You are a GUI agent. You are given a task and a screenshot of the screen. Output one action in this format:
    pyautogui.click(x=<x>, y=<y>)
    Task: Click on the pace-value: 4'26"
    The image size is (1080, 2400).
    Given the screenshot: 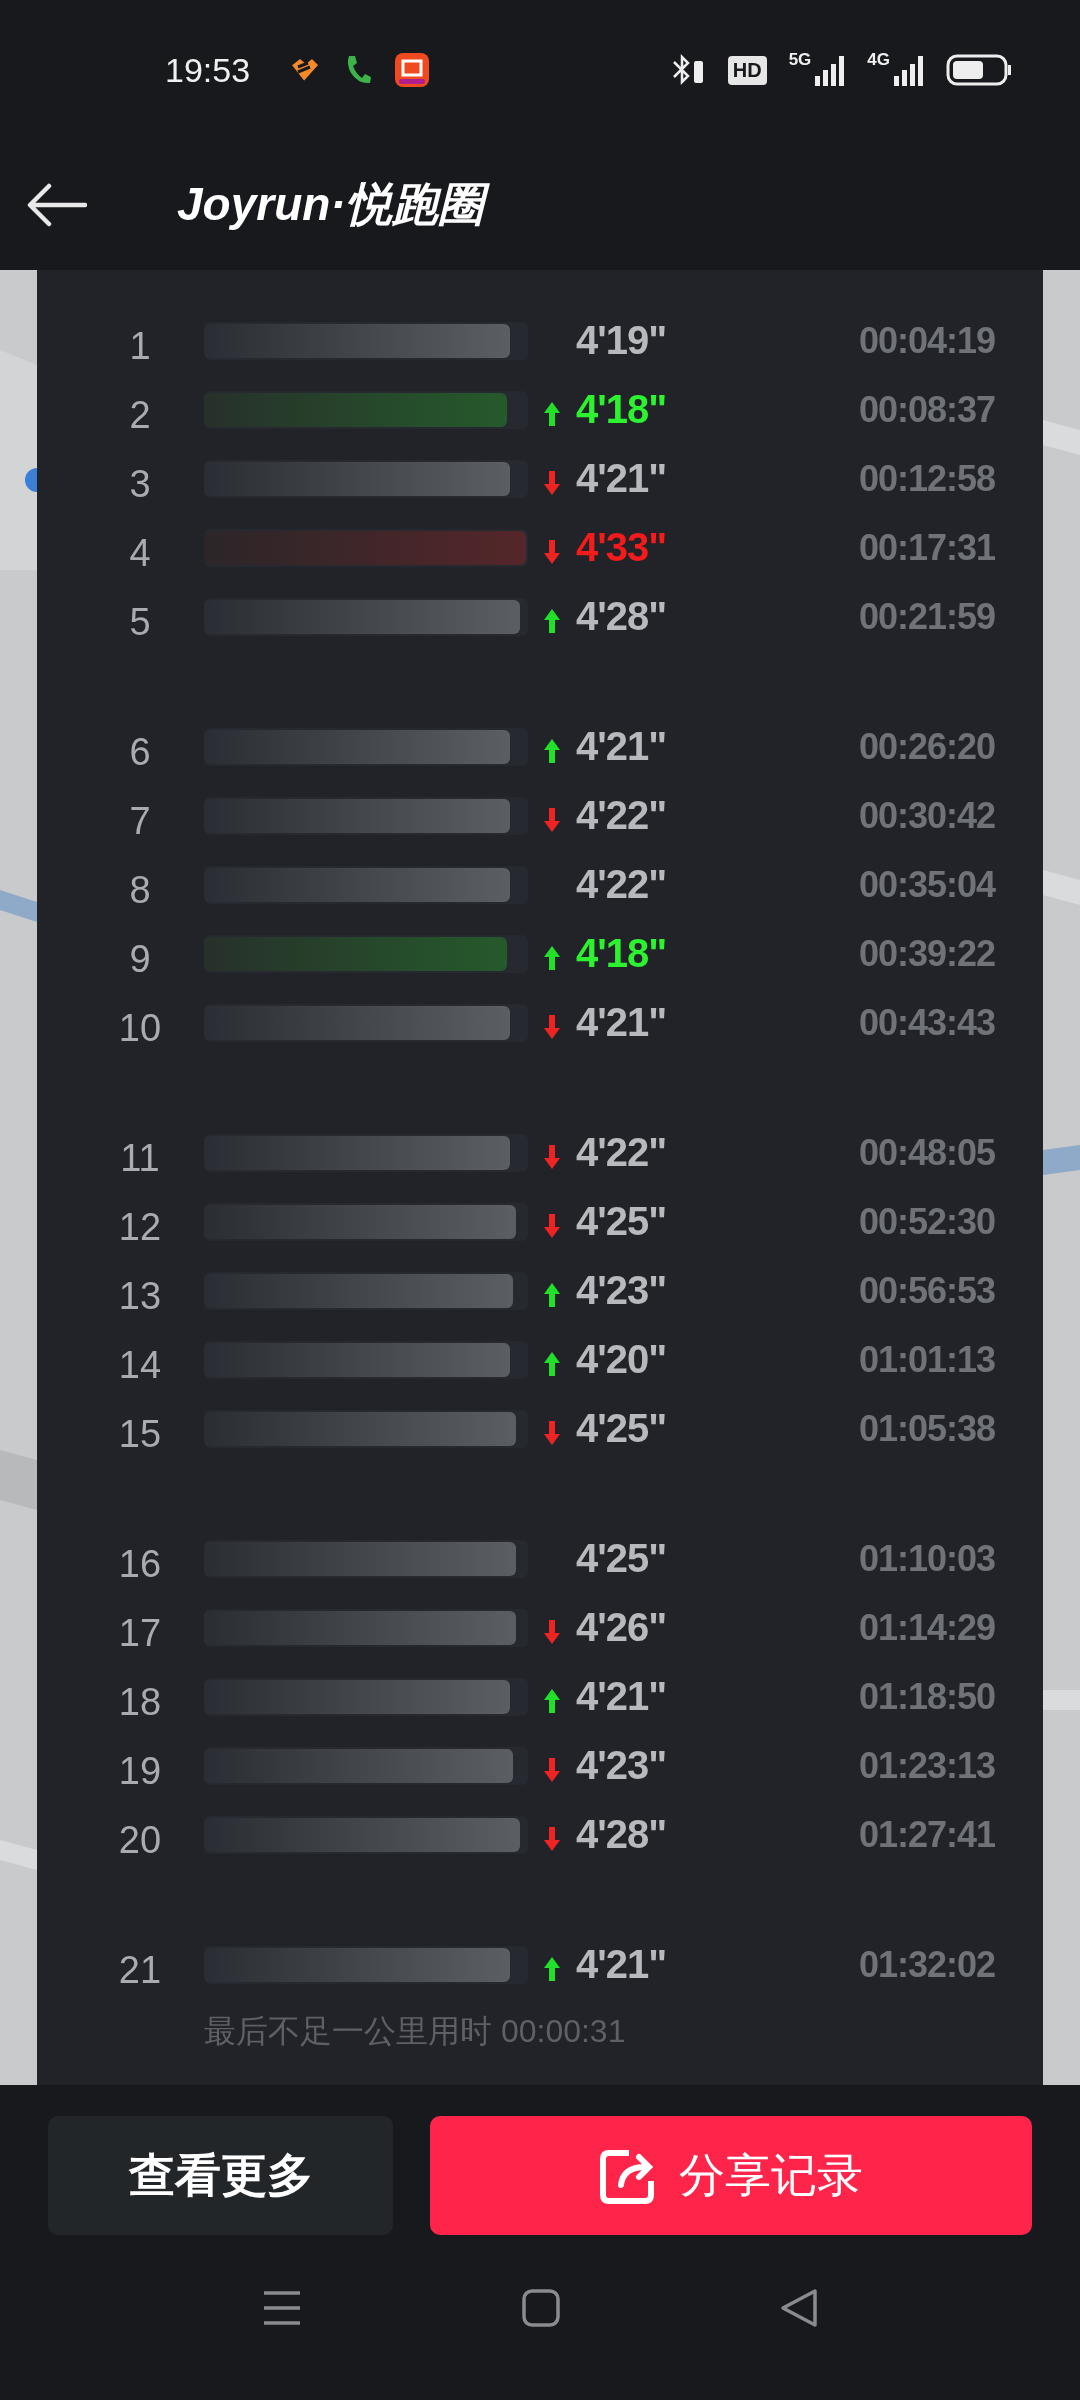 What is the action you would take?
    pyautogui.click(x=622, y=1627)
    